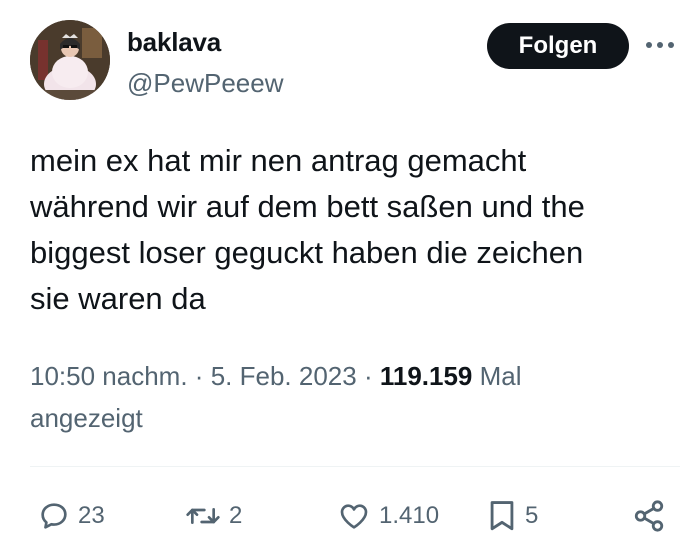 The width and height of the screenshot is (700, 558). What do you see at coordinates (532, 515) in the screenshot?
I see `bookmark-count: 5` at bounding box center [532, 515].